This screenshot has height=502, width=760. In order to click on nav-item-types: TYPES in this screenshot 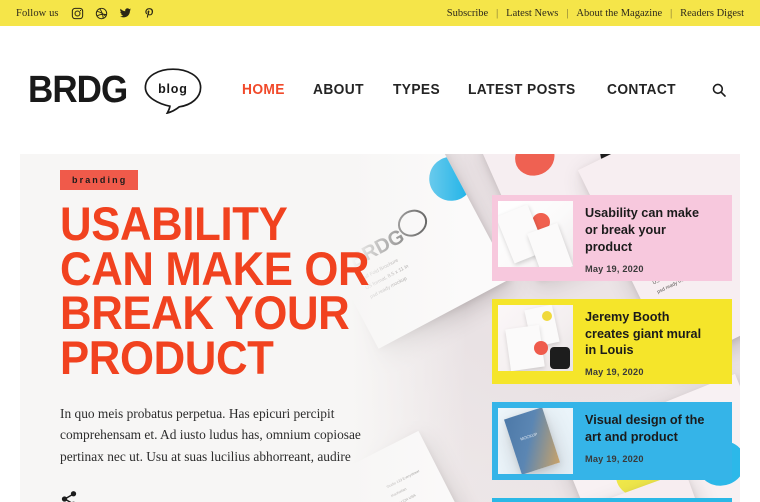, I will do `click(416, 90)`.